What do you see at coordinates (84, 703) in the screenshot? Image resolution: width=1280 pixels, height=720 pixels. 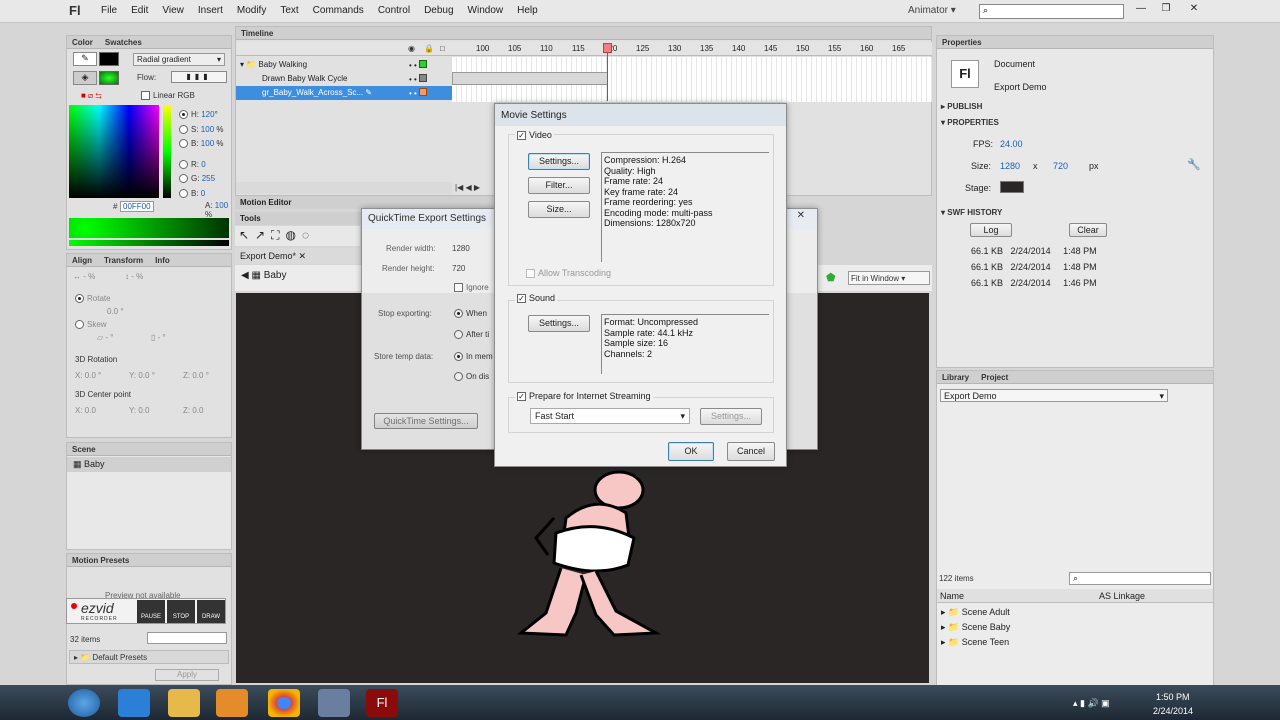 I see `start-button` at bounding box center [84, 703].